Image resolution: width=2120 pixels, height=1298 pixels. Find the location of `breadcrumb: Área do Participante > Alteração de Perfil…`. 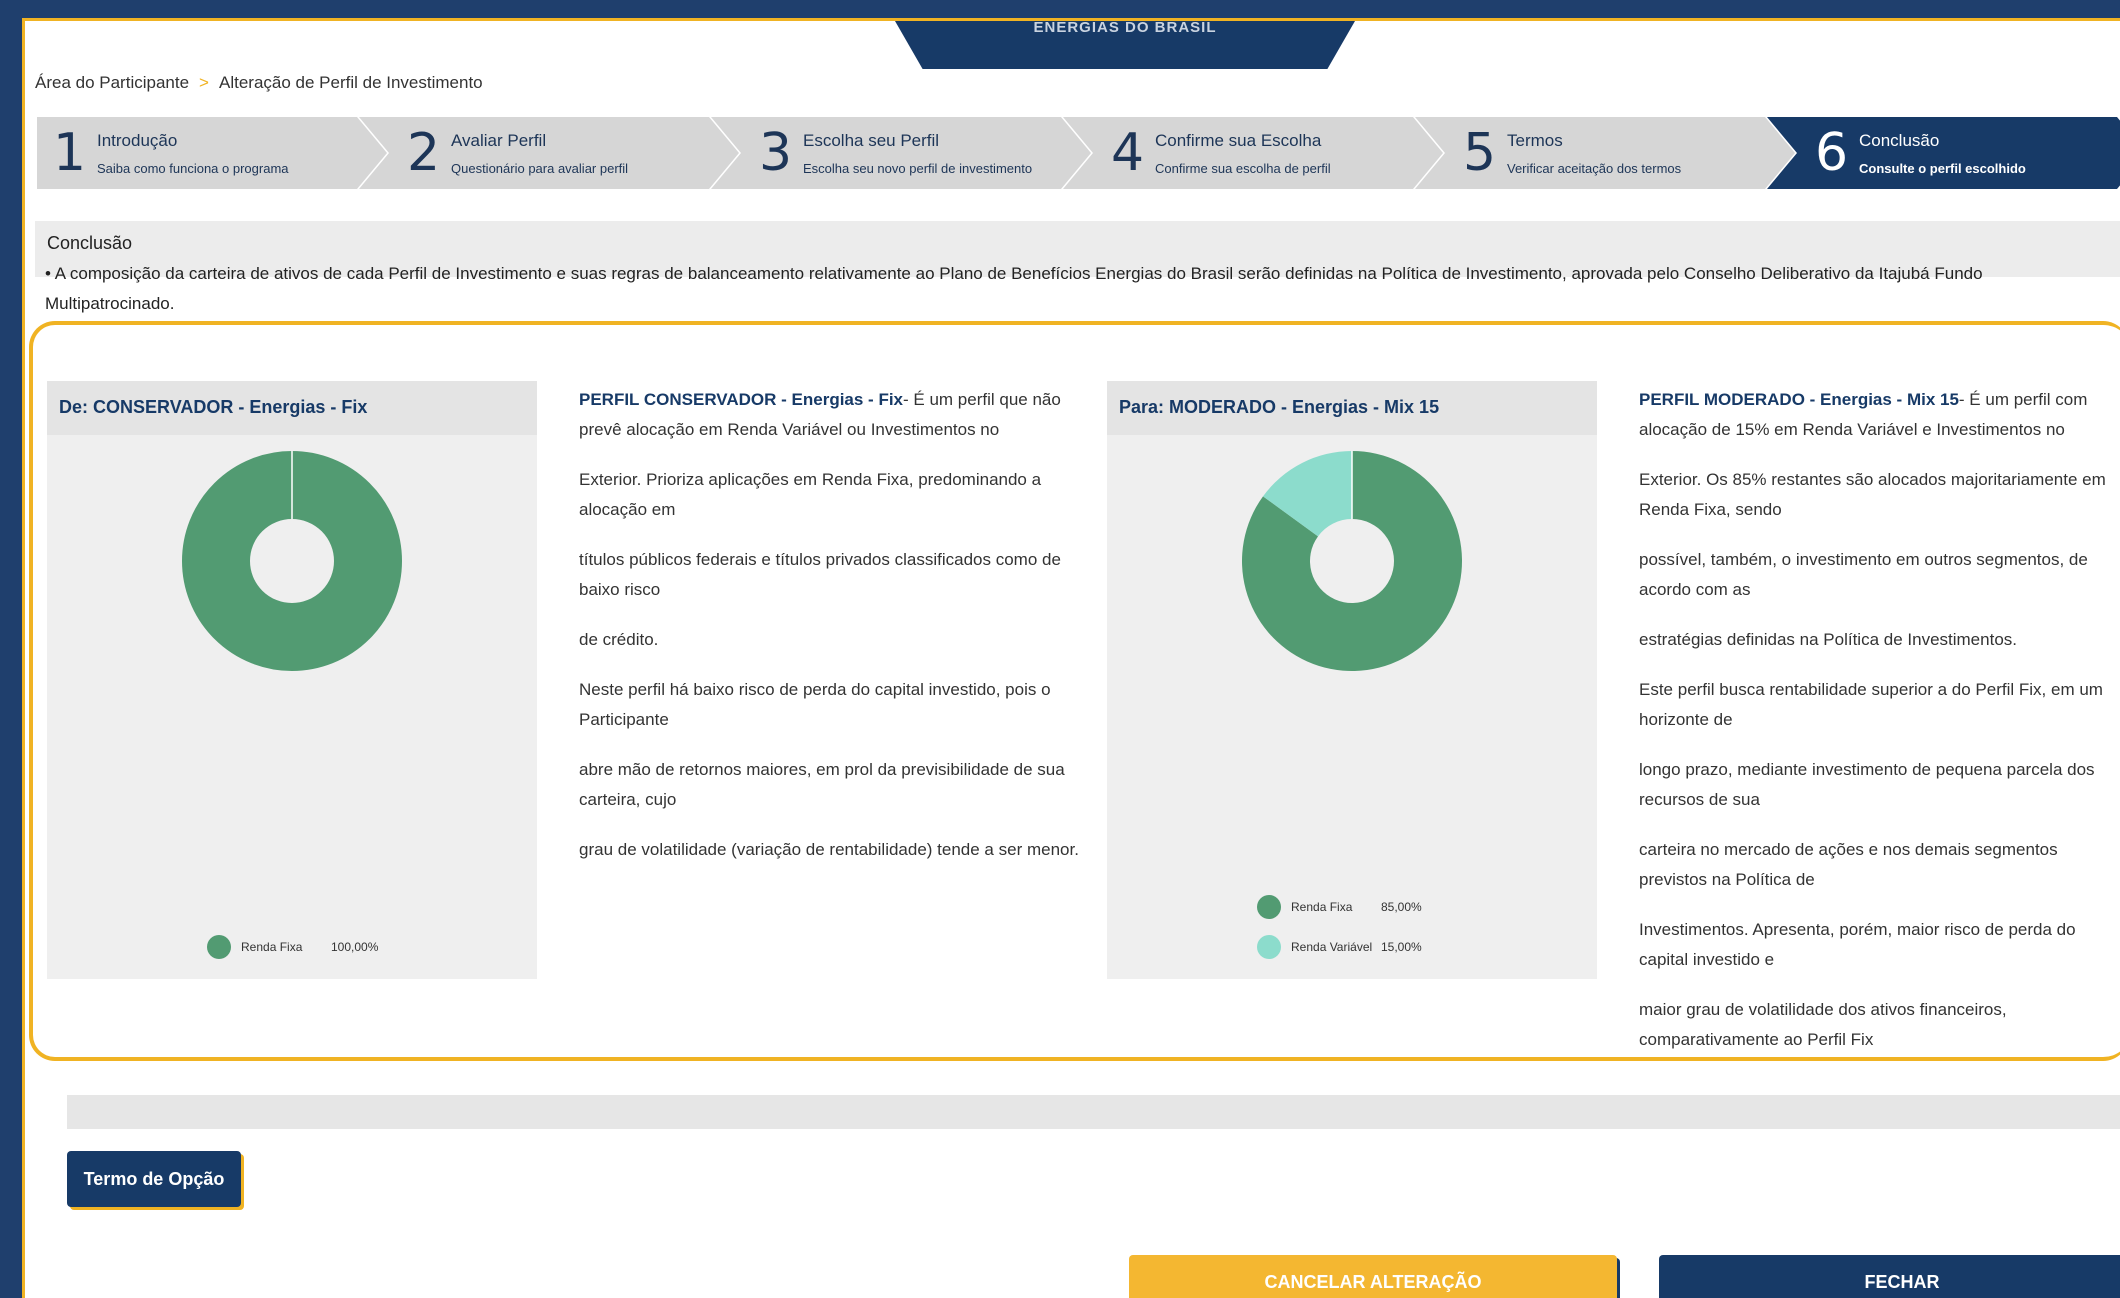

breadcrumb: Área do Participante > Alteração de Perfil… is located at coordinates (259, 83).